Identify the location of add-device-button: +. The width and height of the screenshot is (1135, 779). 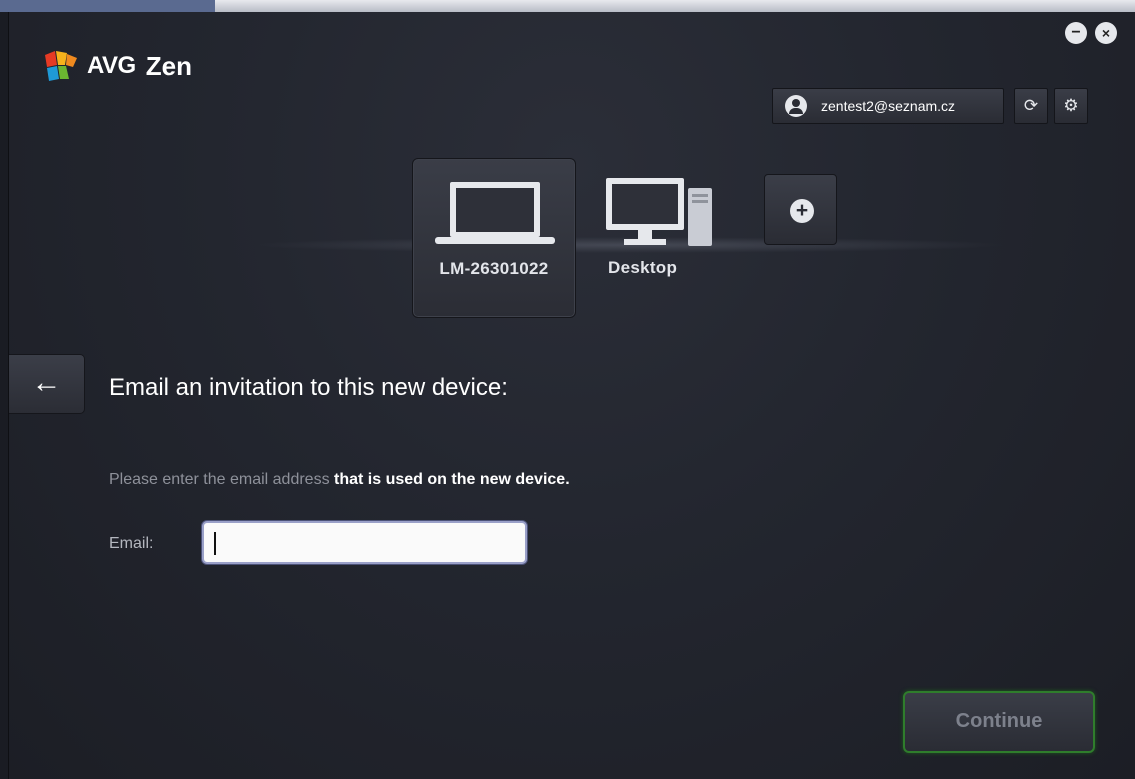
(800, 209).